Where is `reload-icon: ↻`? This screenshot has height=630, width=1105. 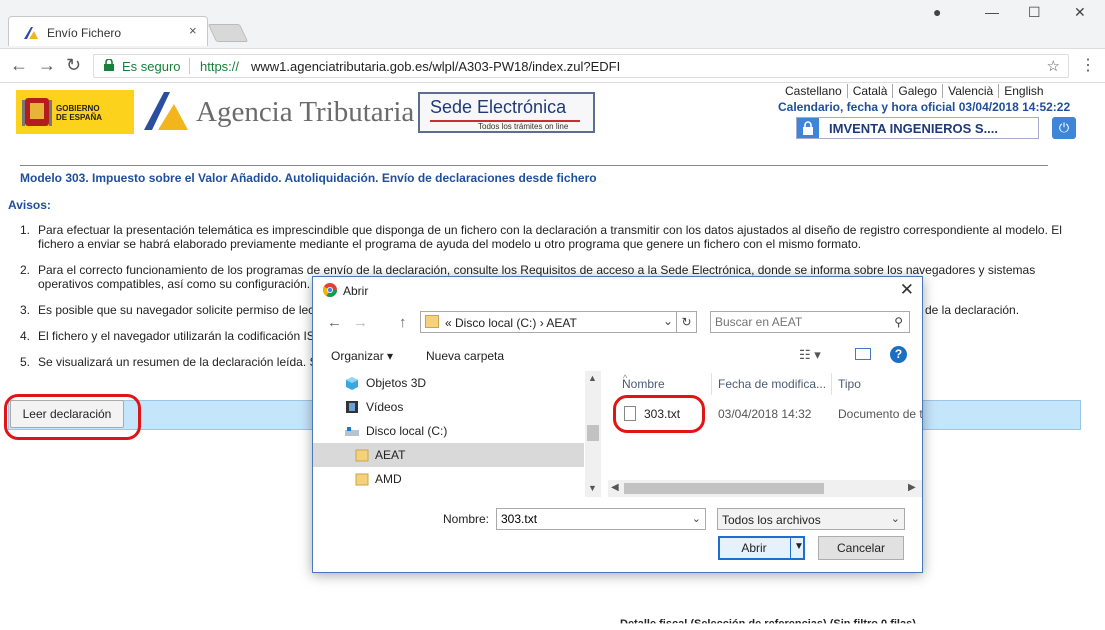 reload-icon: ↻ is located at coordinates (73, 65).